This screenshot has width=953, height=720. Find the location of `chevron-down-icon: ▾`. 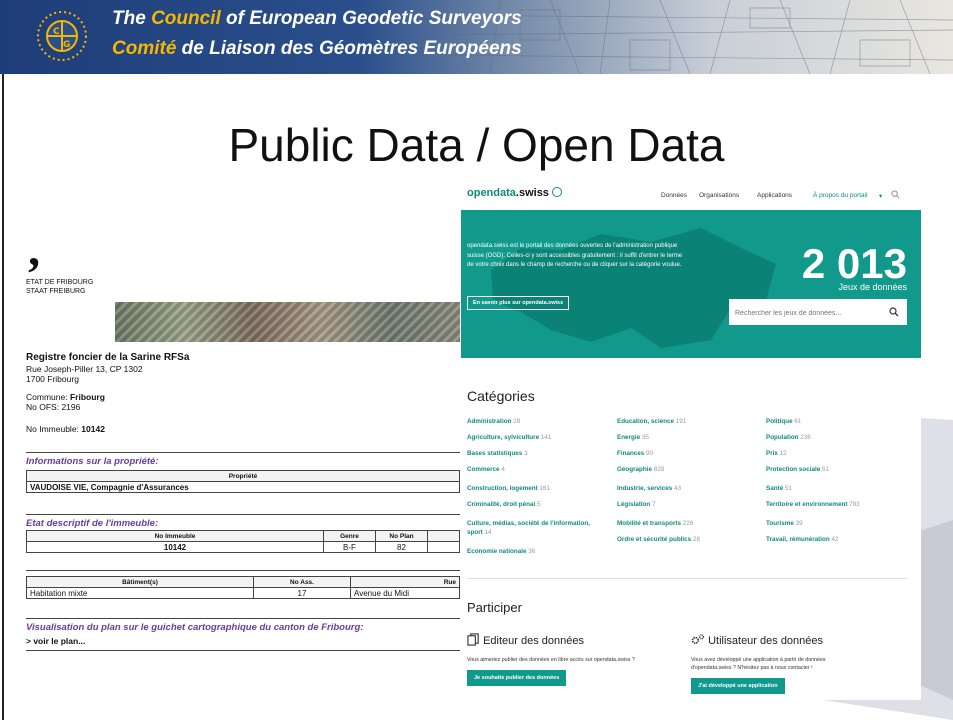

chevron-down-icon: ▾ is located at coordinates (880, 196).